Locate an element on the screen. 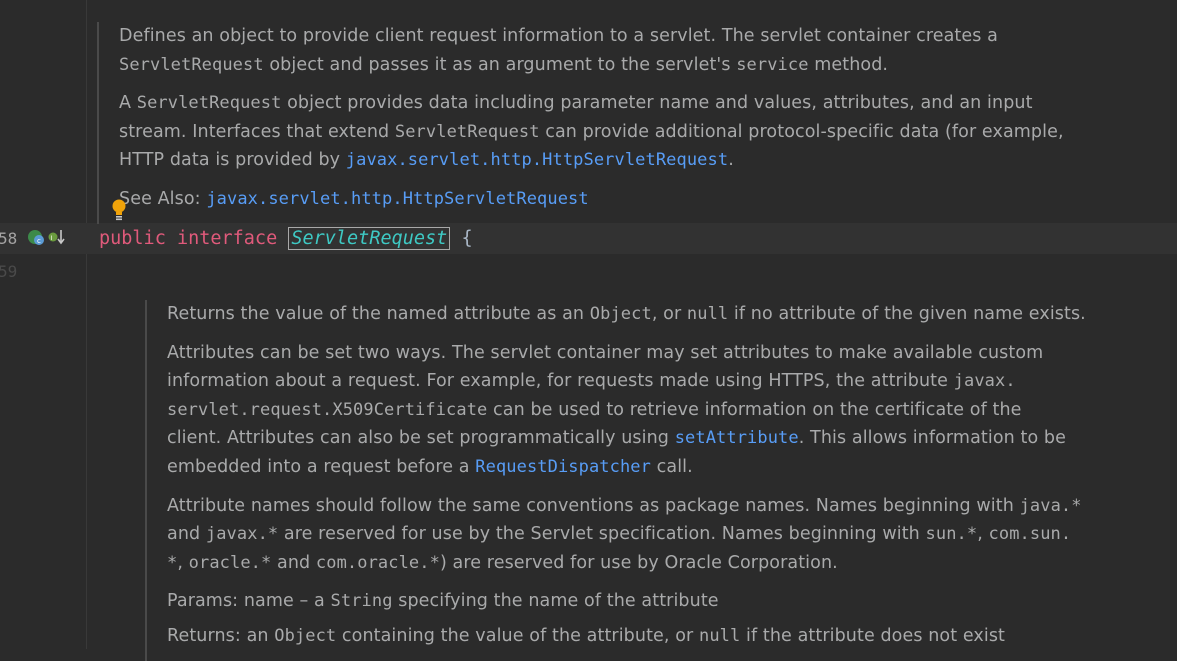 Image resolution: width=1177 pixels, height=661 pixels. code-ref: javax.* is located at coordinates (242, 534).